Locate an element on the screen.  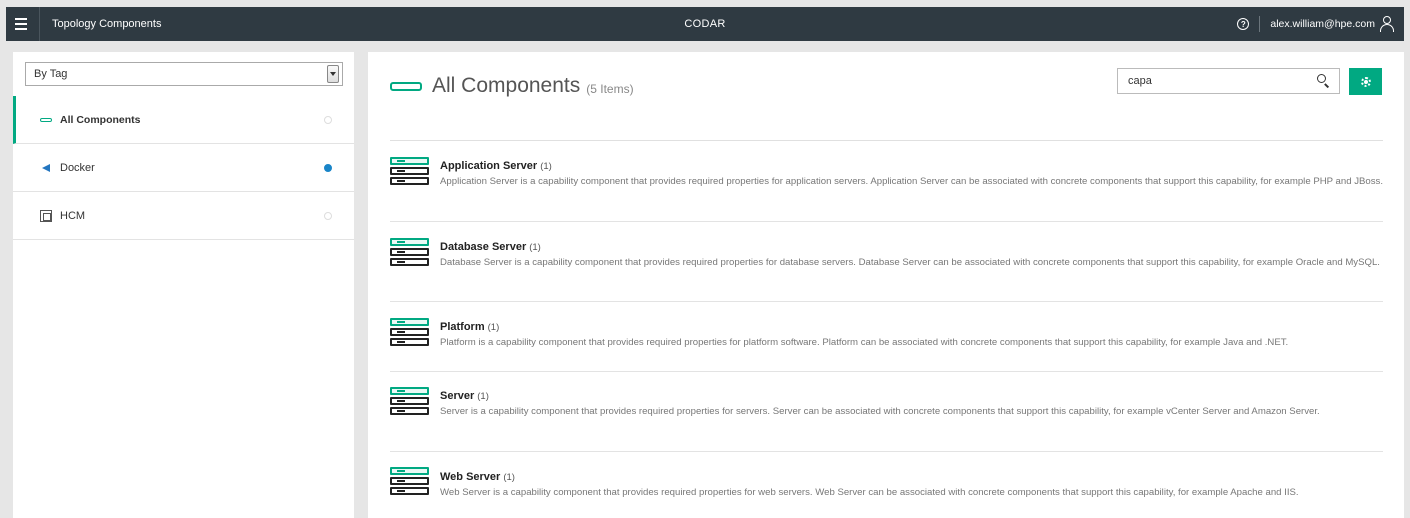
page-header: All Components (5 Items) is located at coordinates (512, 86).